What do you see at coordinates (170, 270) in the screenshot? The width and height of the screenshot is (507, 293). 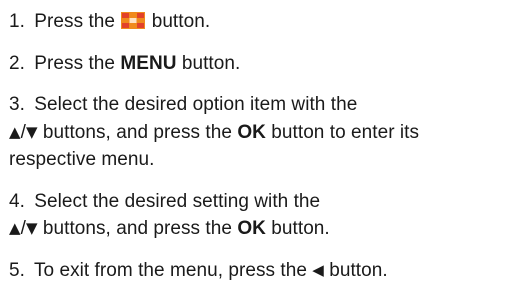 I see `step-text: To exit from the menu, press the` at bounding box center [170, 270].